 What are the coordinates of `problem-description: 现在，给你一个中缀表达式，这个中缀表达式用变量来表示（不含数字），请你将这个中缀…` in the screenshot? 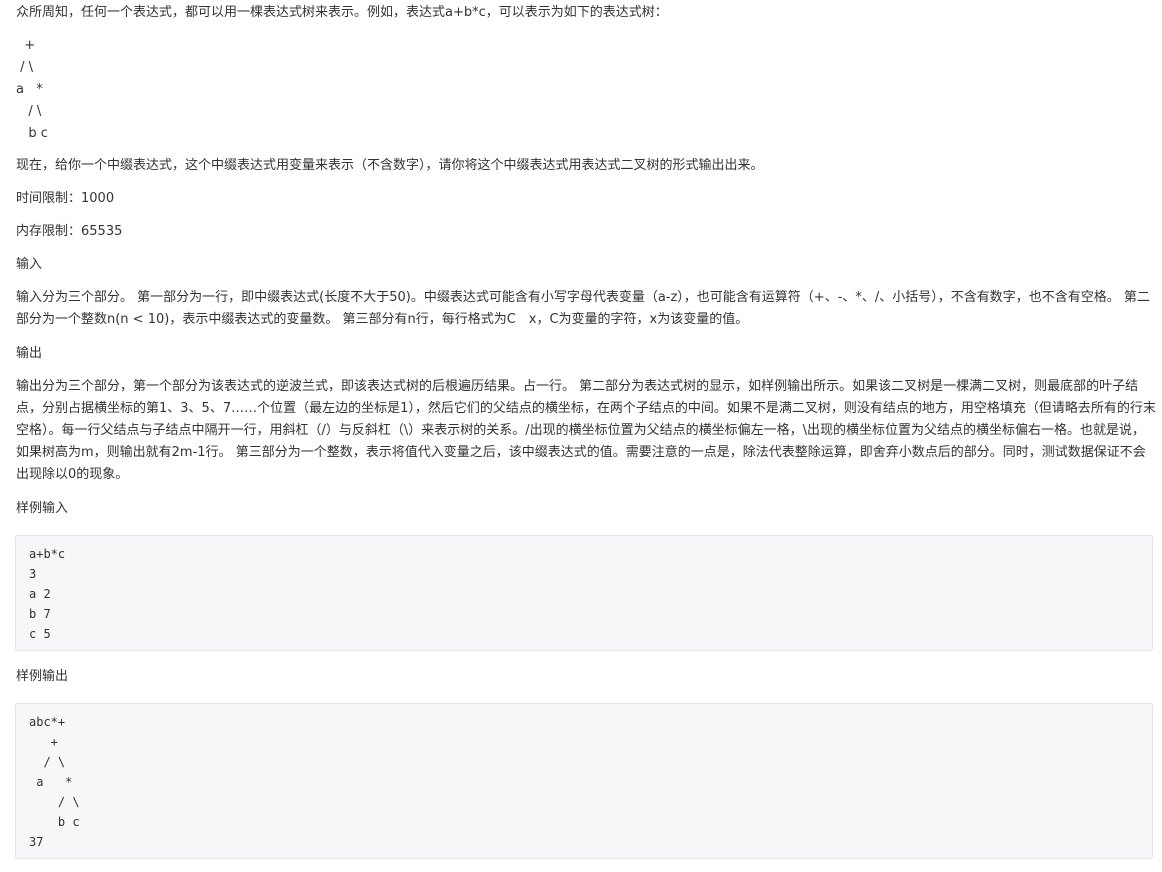 It's located at (390, 165).